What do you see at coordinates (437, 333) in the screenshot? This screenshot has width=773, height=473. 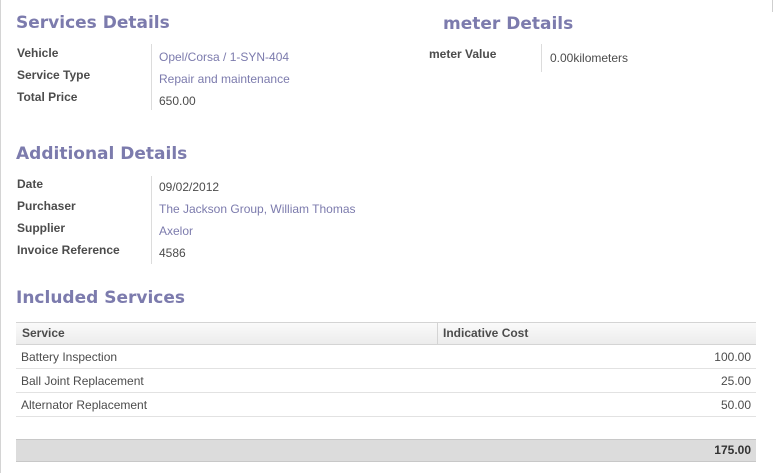 I see `column-separator` at bounding box center [437, 333].